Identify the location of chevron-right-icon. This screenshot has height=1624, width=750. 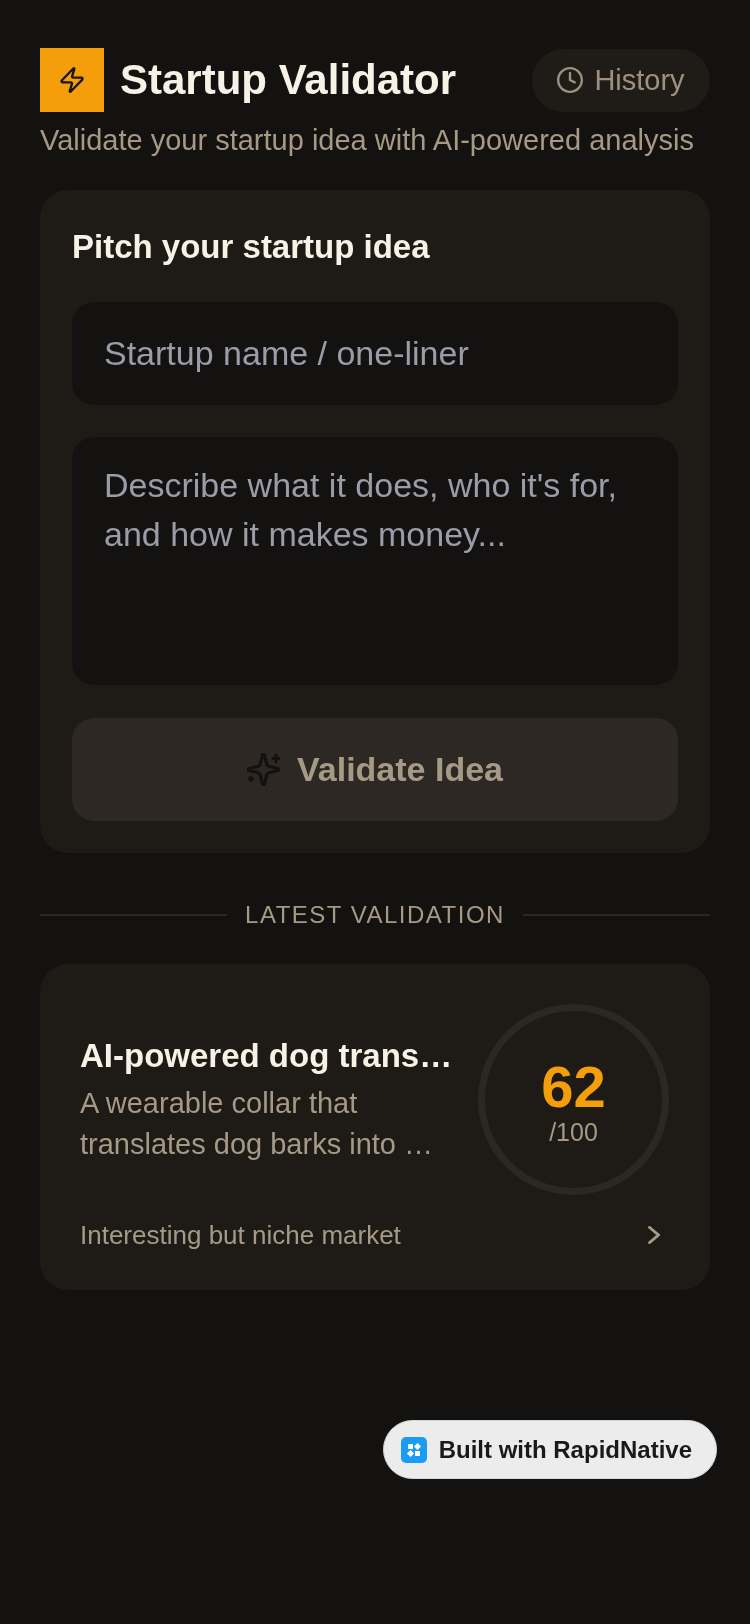
(654, 1235).